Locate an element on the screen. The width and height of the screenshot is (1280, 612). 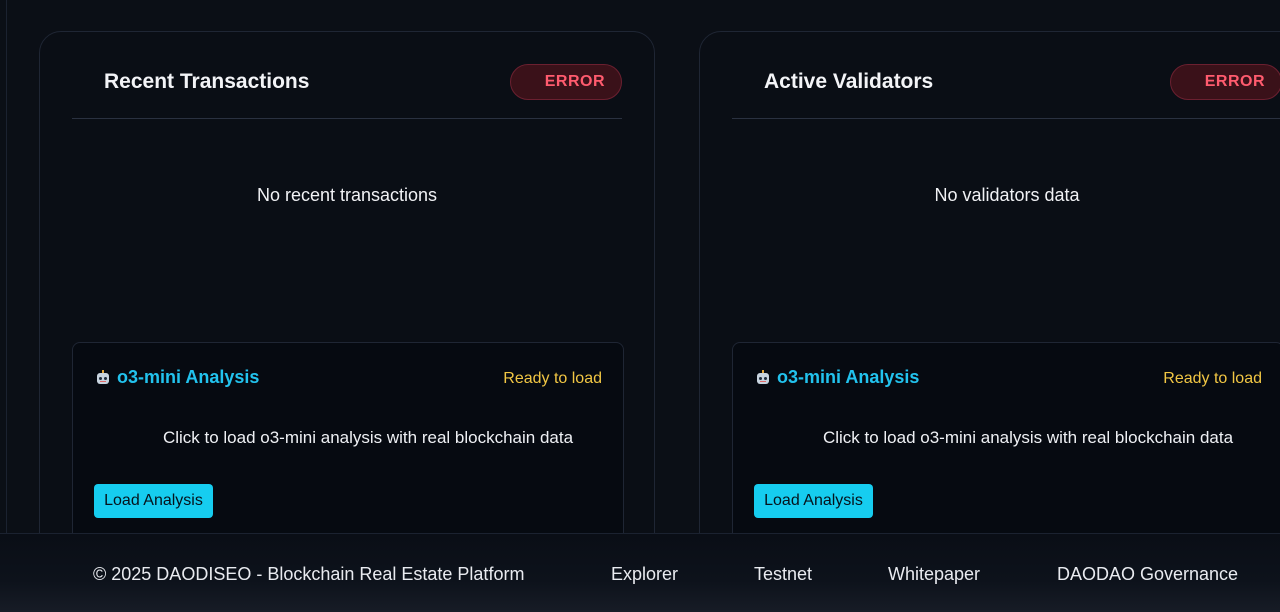
card-header: Recent Transactions ERROR is located at coordinates (347, 75).